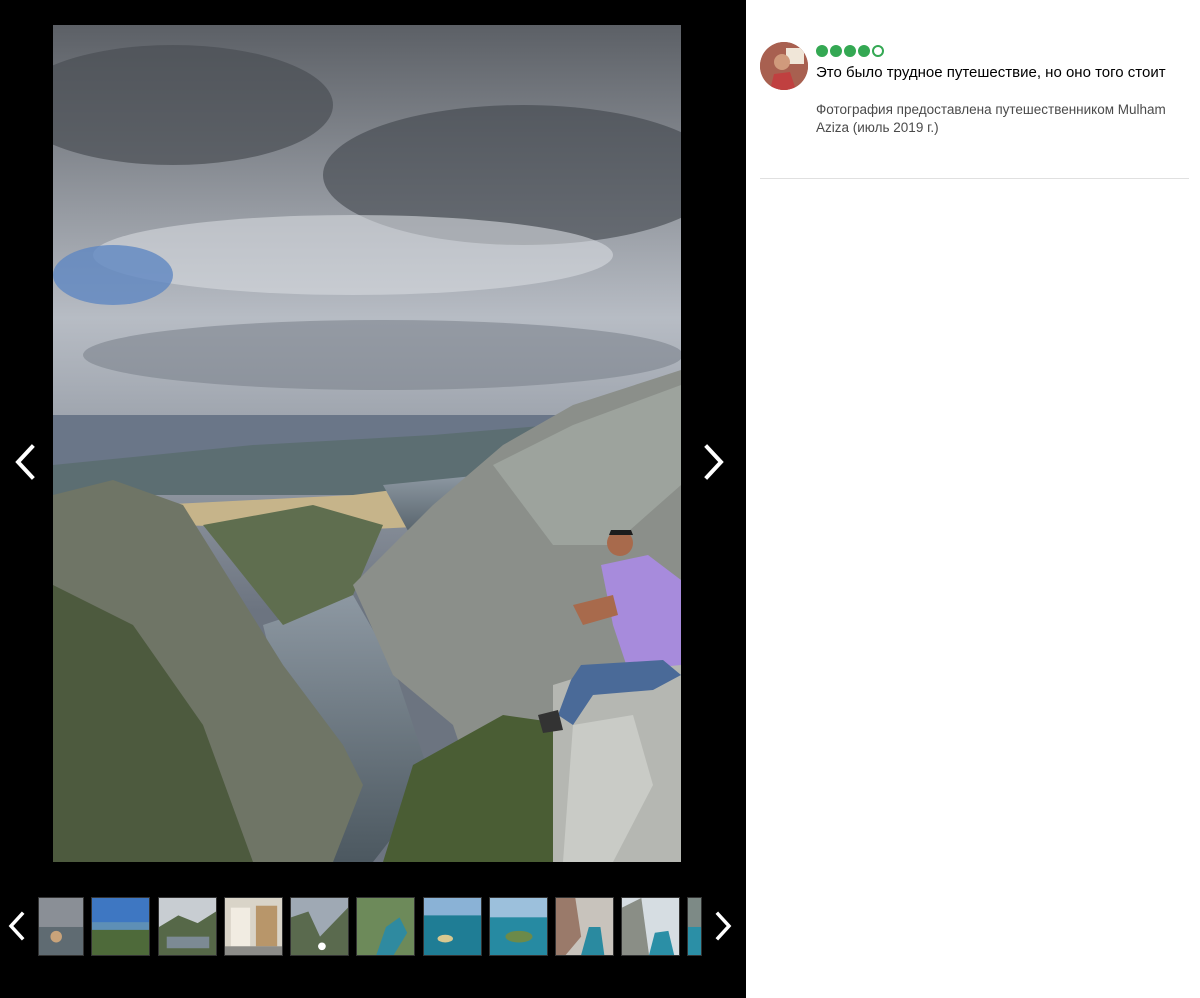  I want to click on rating-bubbles, so click(850, 51).